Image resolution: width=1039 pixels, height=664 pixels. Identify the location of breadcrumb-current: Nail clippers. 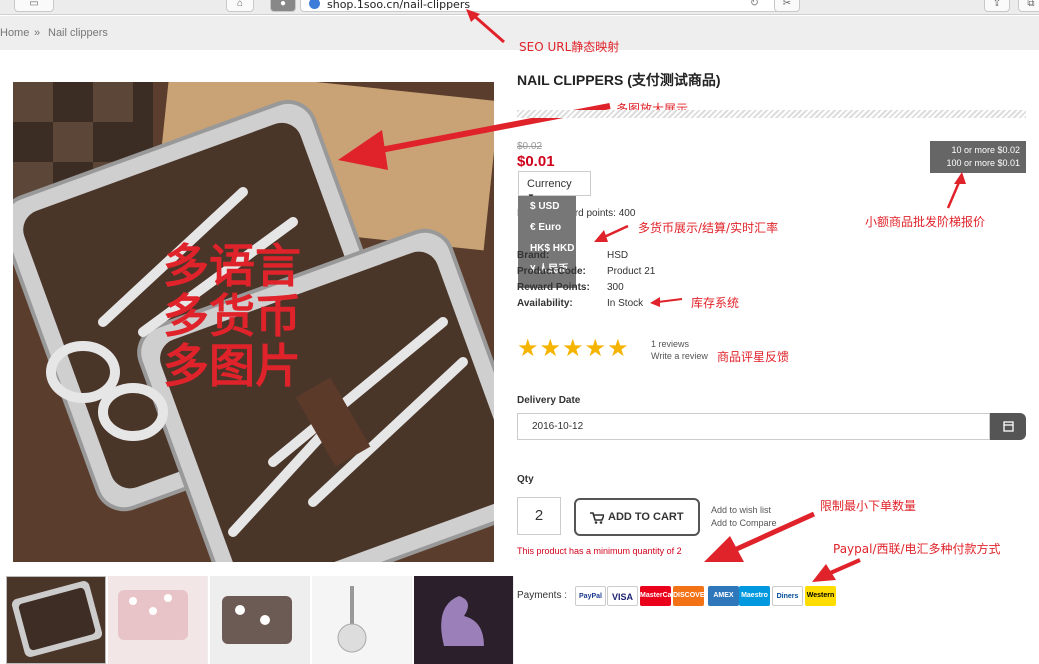
(78, 33).